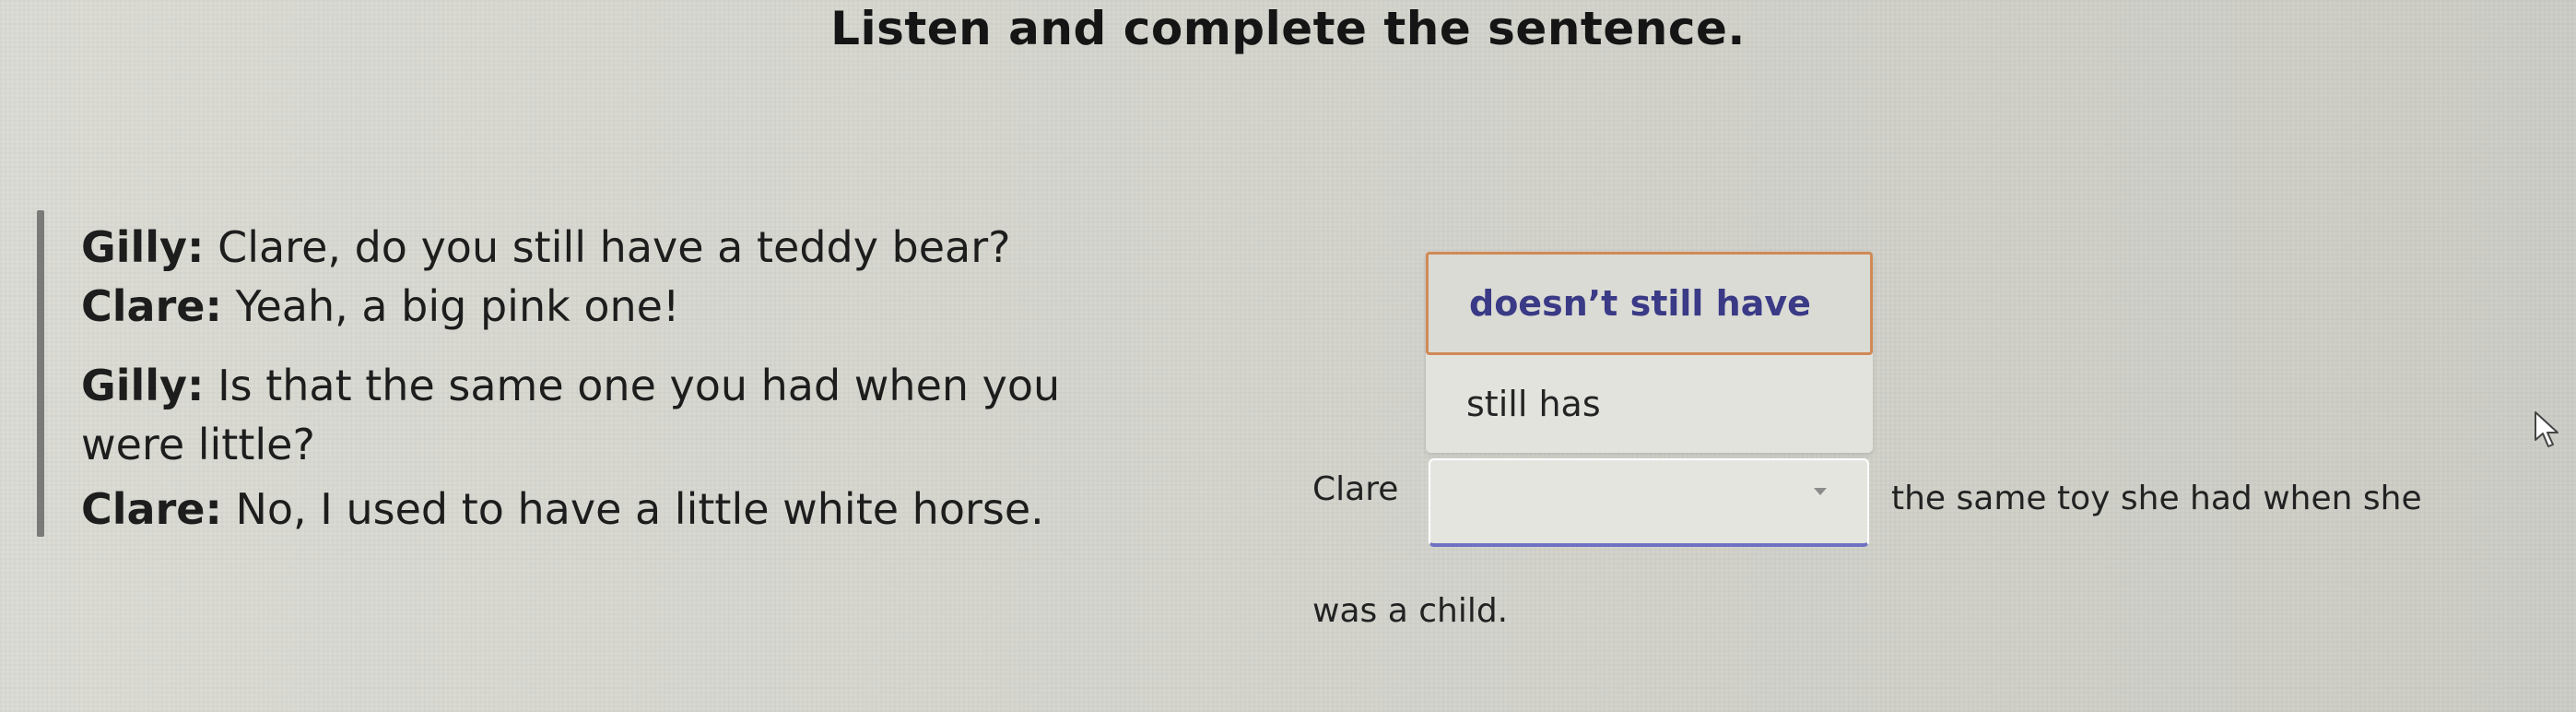  I want to click on sentence-suffix: the same toy she had when she, so click(2156, 498).